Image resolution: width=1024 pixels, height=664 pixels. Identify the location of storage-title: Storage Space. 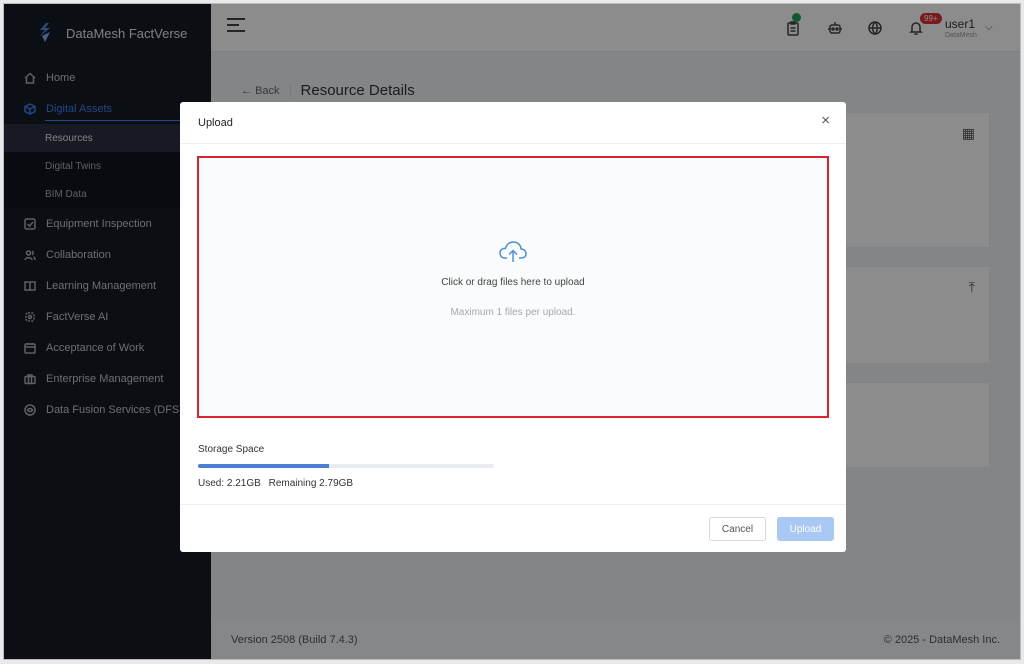
(231, 449).